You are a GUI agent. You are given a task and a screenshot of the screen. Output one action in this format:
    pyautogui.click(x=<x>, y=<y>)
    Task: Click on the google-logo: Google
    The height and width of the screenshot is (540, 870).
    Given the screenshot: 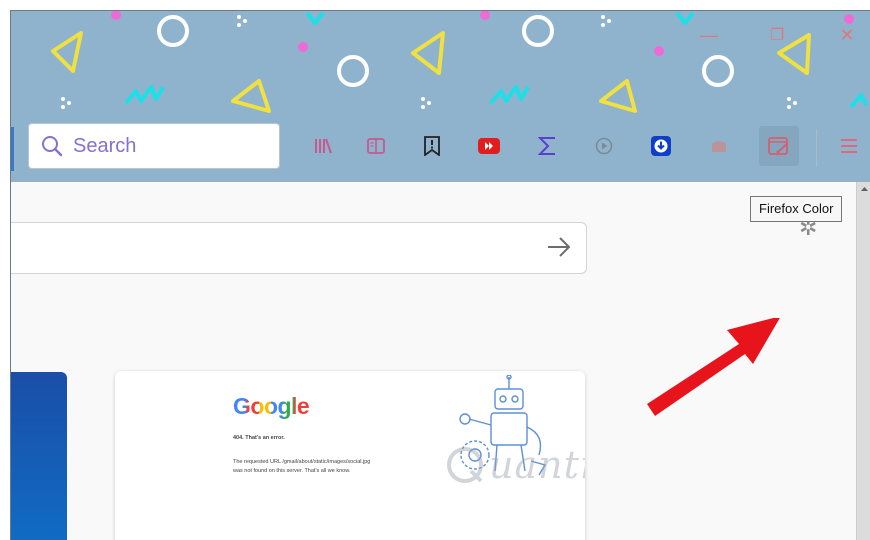 What is the action you would take?
    pyautogui.click(x=271, y=406)
    